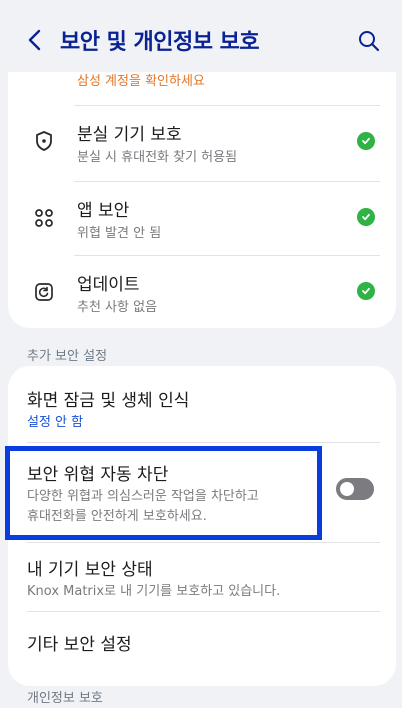 This screenshot has width=402, height=708. I want to click on row-subtitle: Knox Matrix로 내 기기를 보호하고 있습니다., so click(154, 591).